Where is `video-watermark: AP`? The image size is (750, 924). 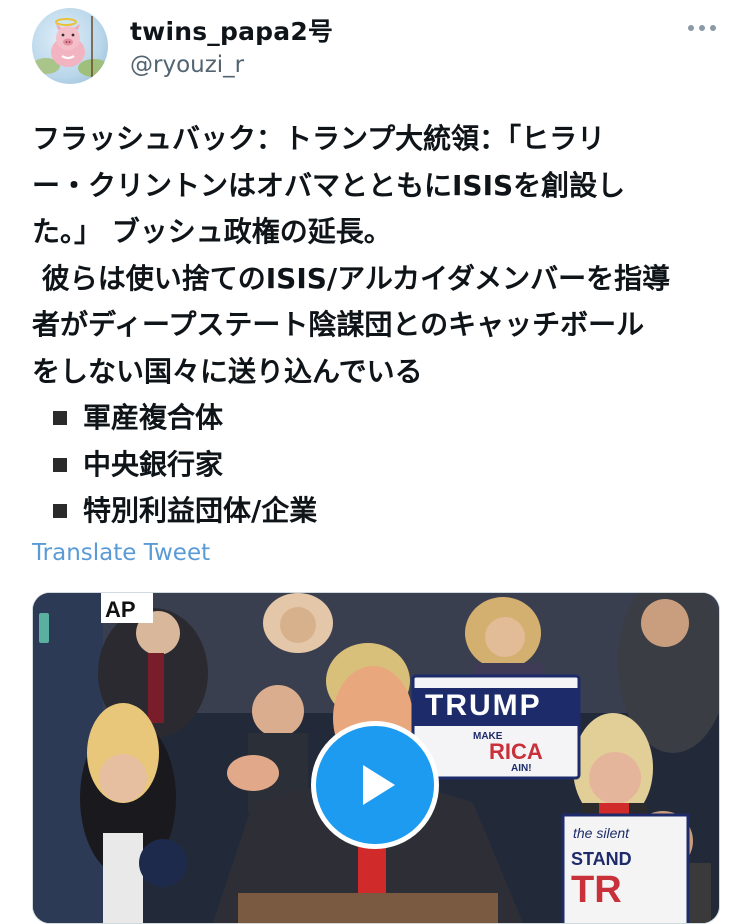 video-watermark: AP is located at coordinates (120, 609).